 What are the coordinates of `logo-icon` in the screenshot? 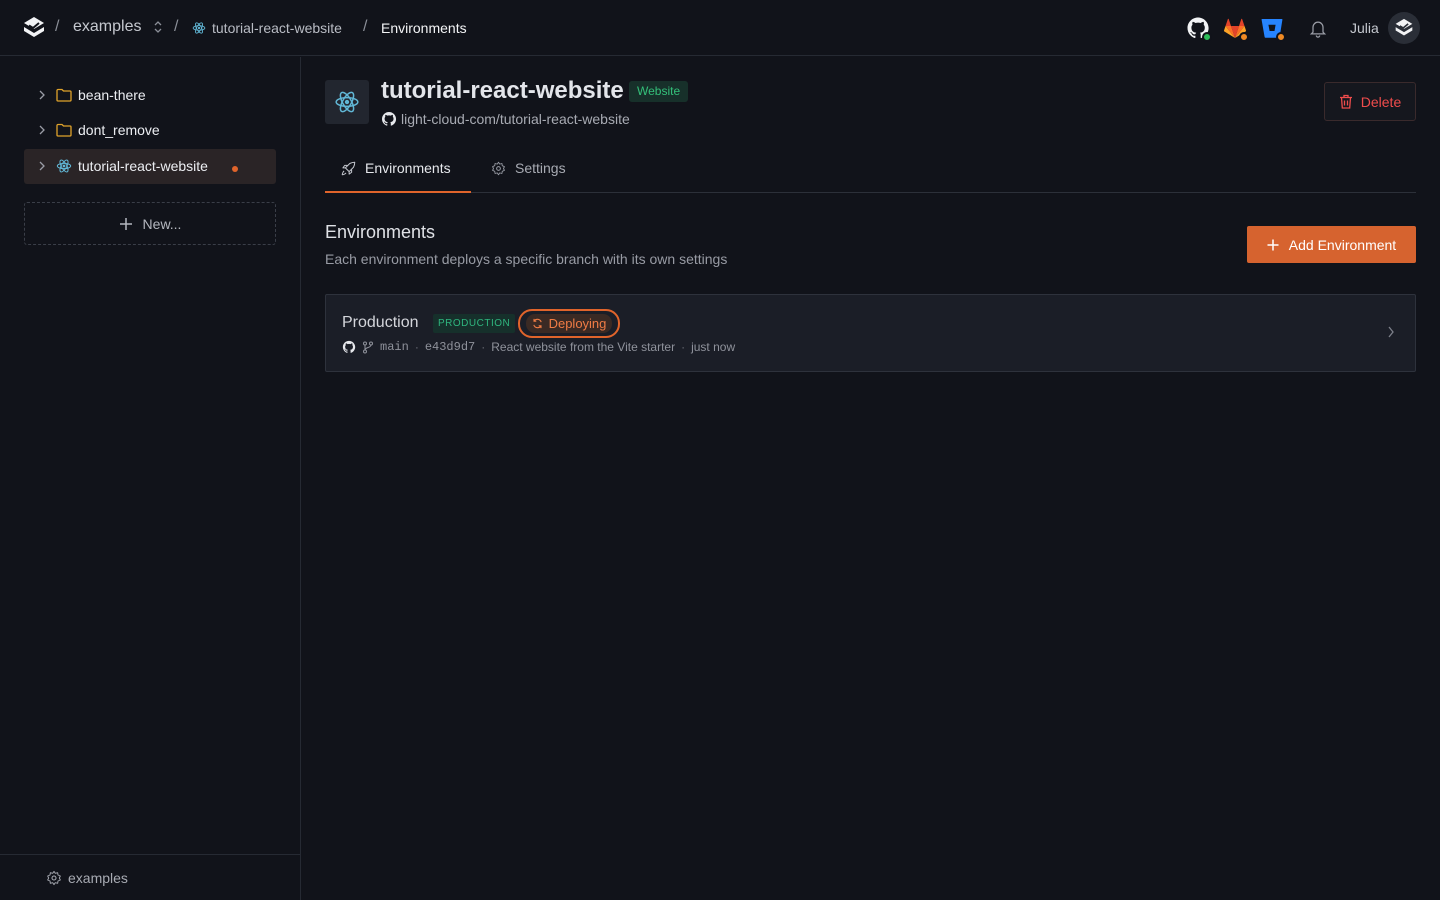 It's located at (34, 28).